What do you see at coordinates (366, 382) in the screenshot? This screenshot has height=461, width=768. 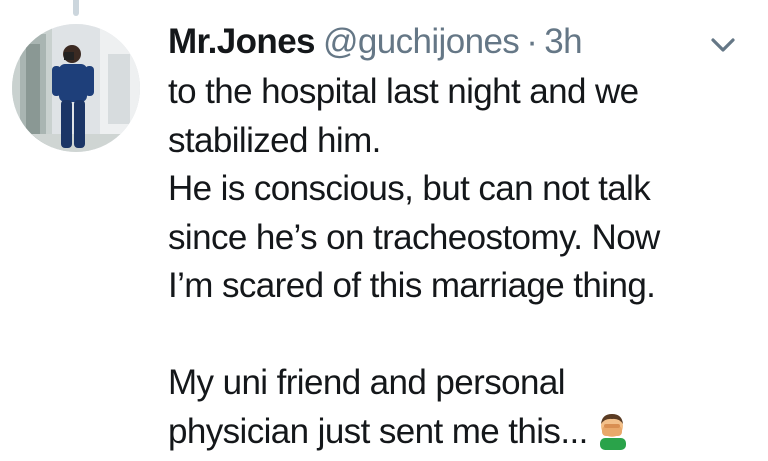 I see `tweet-text-line: My uni friend and personal` at bounding box center [366, 382].